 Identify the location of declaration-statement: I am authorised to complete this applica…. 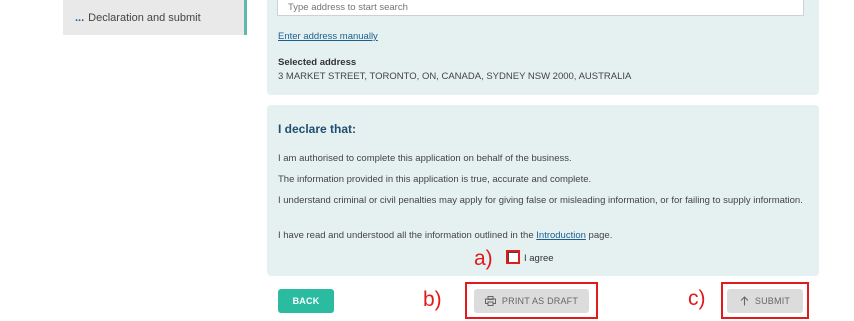
(425, 158).